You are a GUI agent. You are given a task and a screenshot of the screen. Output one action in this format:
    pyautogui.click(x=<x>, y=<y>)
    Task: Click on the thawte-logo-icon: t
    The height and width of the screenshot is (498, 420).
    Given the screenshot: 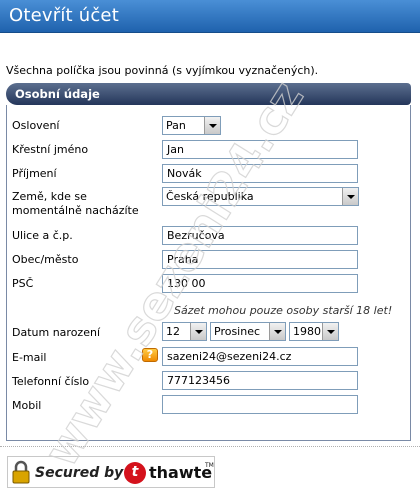 What is the action you would take?
    pyautogui.click(x=135, y=473)
    